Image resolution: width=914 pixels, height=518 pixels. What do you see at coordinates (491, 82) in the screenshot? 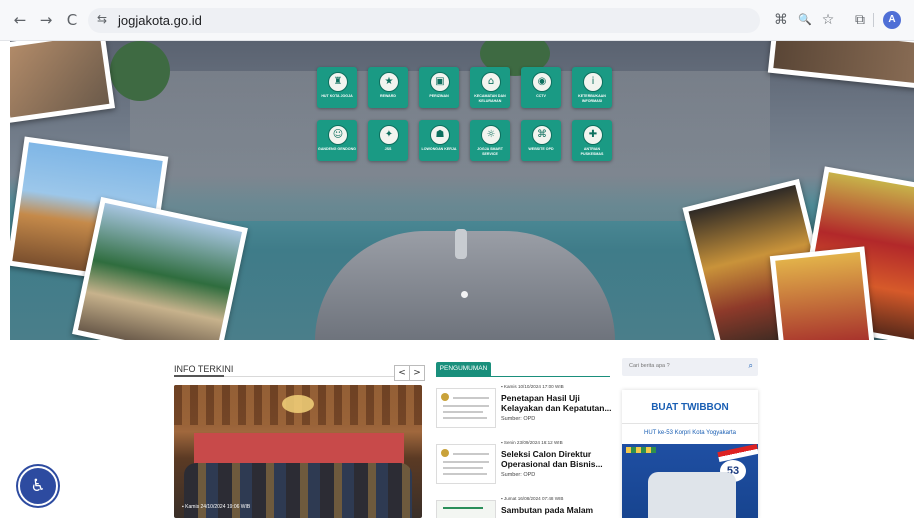
I see `district-icon: ⌂` at bounding box center [491, 82].